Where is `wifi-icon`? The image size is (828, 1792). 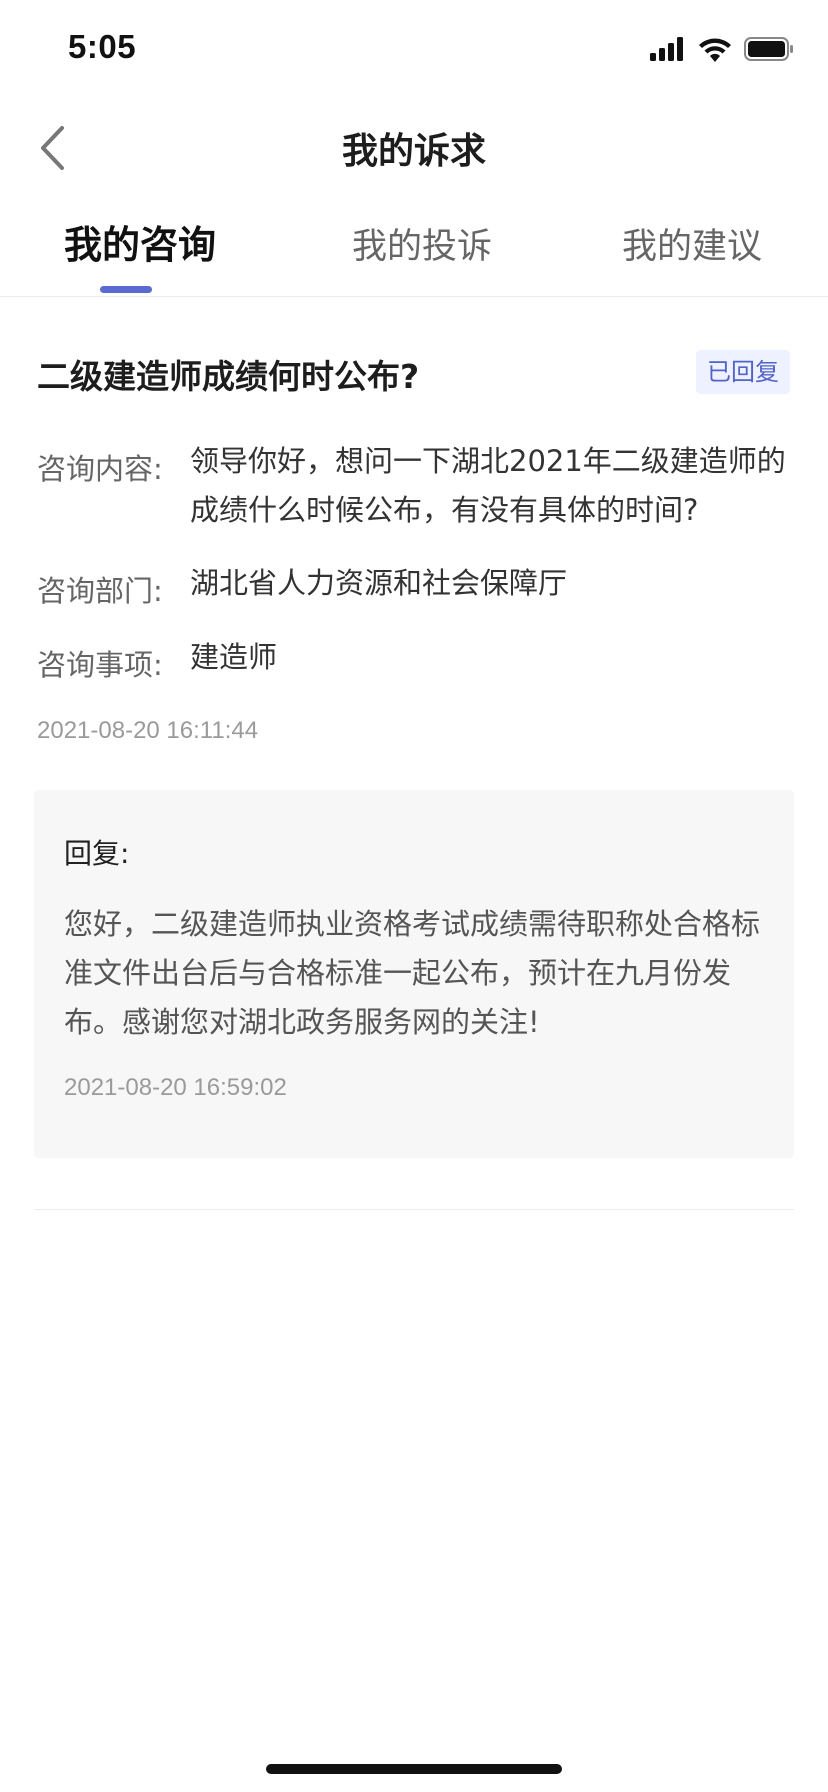
wifi-icon is located at coordinates (715, 50).